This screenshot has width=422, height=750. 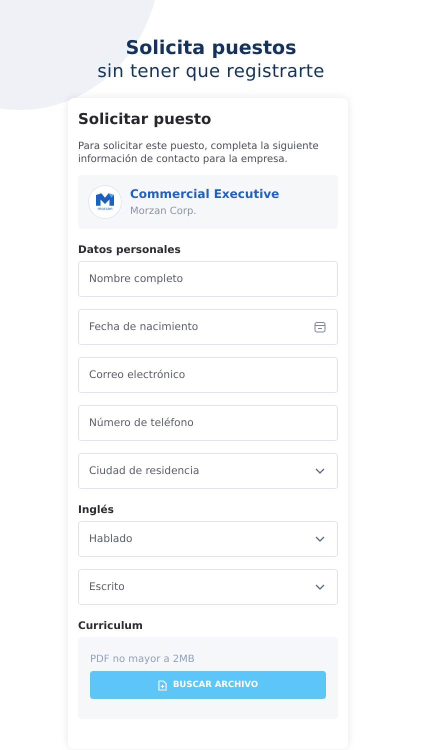 I want to click on upload-hint: PDF no mayor a 2MB, so click(x=143, y=659).